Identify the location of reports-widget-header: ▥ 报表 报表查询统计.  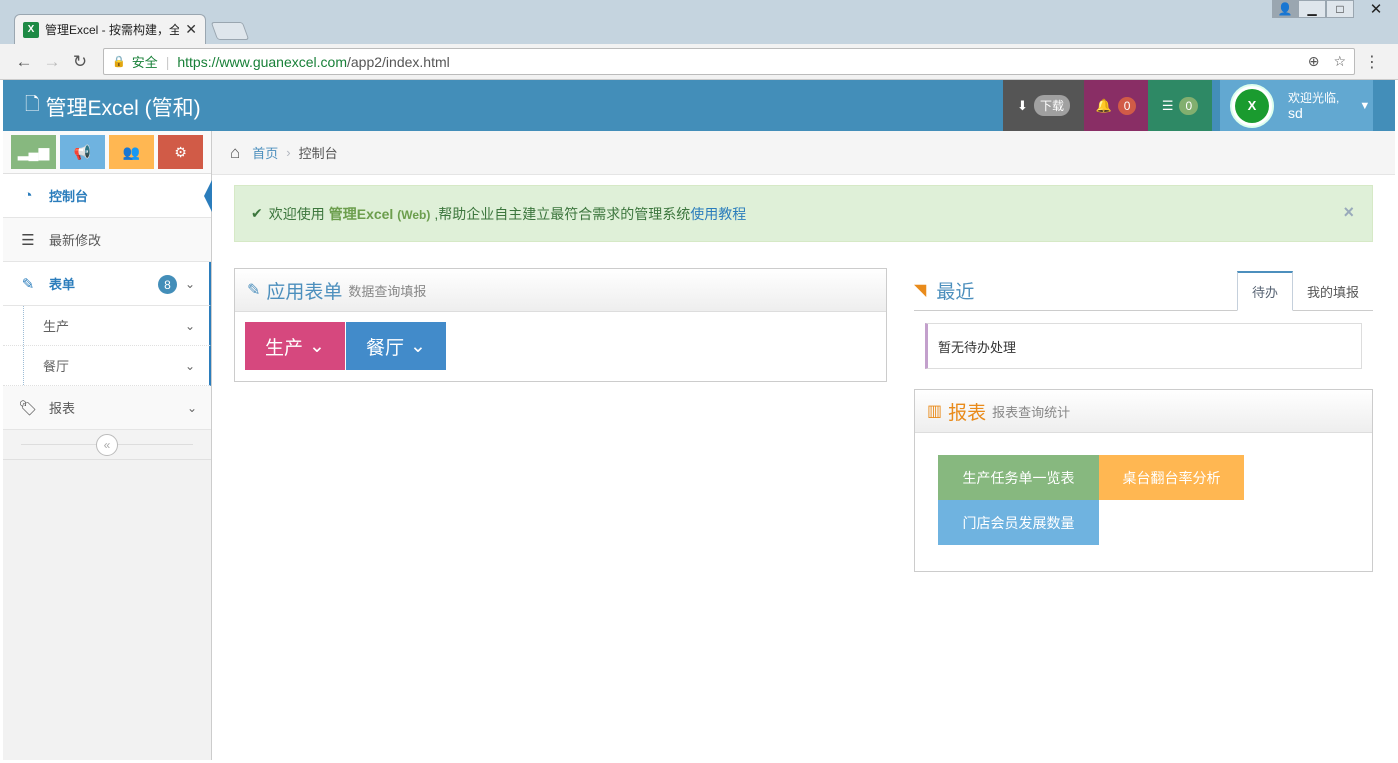
(1143, 411).